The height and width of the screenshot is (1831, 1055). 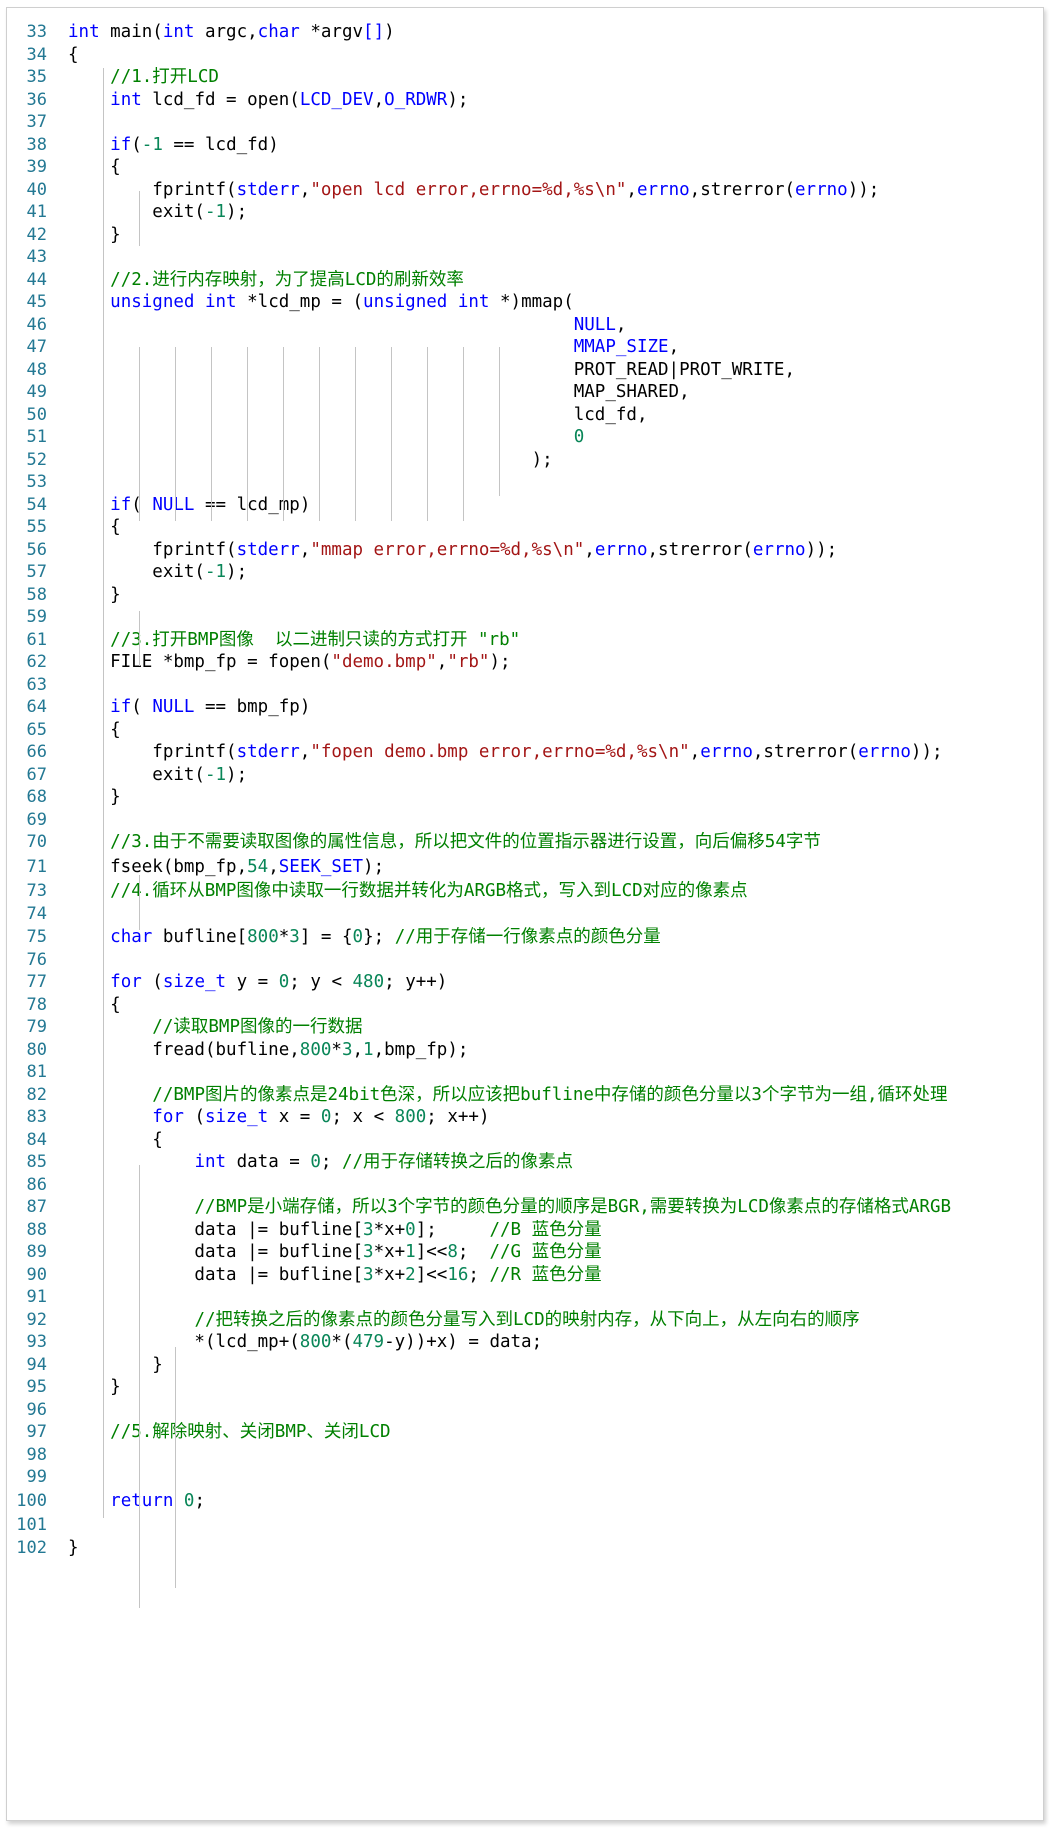 I want to click on code-token: //用于存储一行像素点的颜色分量, so click(x=527, y=937).